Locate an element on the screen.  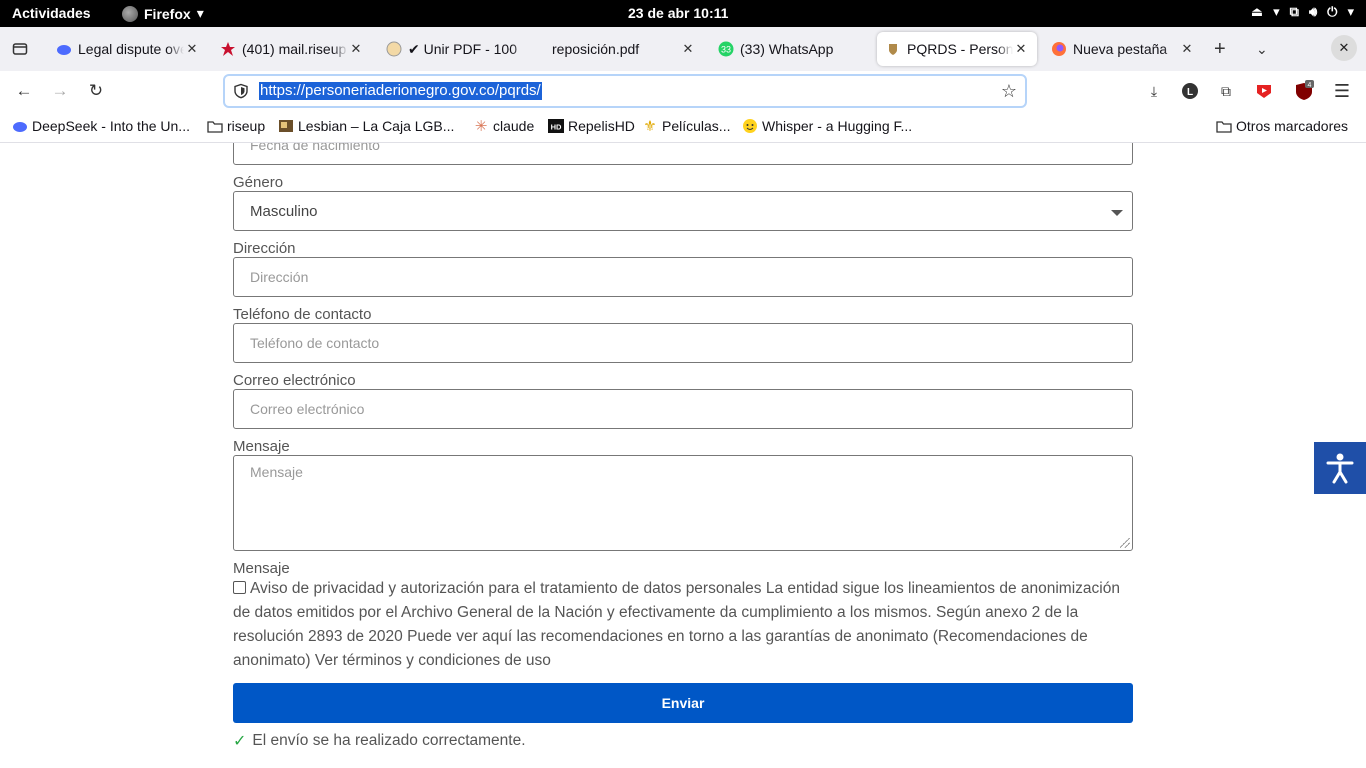
bookmark-label: Otros marcadores is located at coordinates (1292, 126).